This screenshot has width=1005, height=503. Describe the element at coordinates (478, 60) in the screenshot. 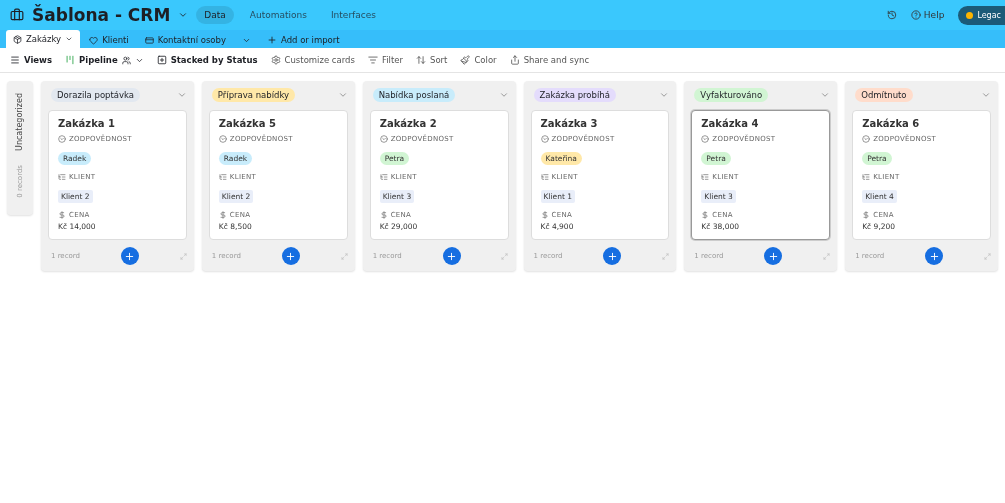

I see `toolbar-button: Color` at that location.